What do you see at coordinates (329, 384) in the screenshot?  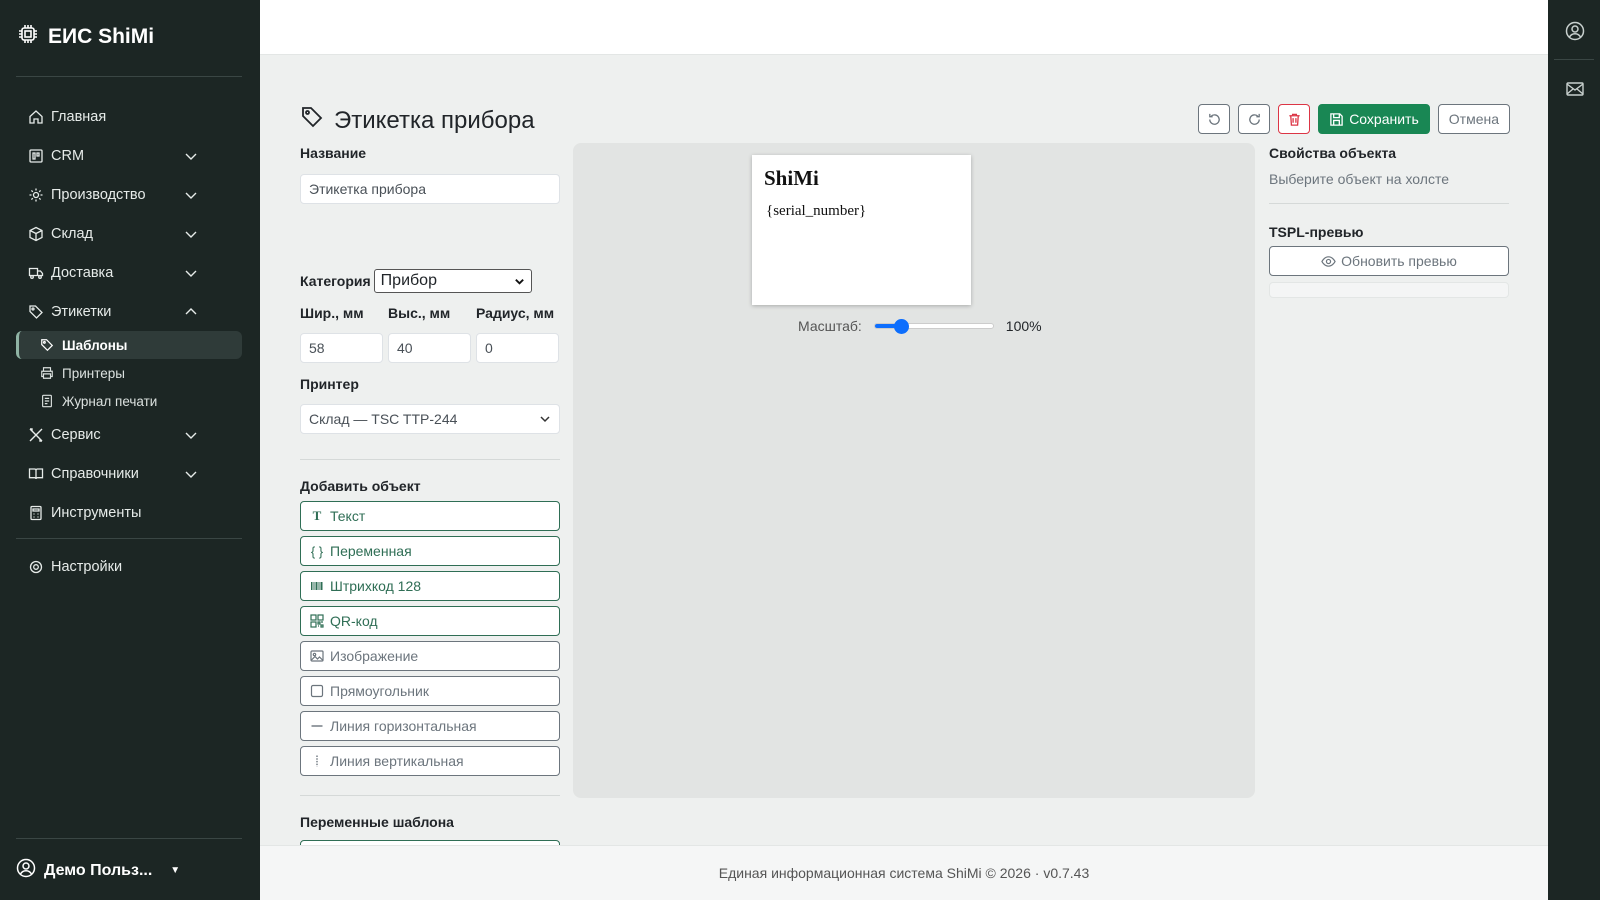 I see `printer-label: Принтер` at bounding box center [329, 384].